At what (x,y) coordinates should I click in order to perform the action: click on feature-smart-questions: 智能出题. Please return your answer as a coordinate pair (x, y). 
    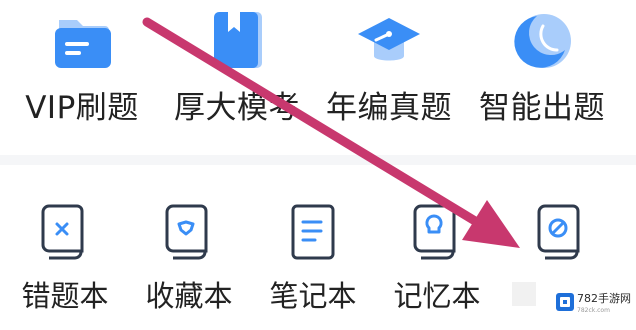
    Looking at the image, I should click on (542, 75).